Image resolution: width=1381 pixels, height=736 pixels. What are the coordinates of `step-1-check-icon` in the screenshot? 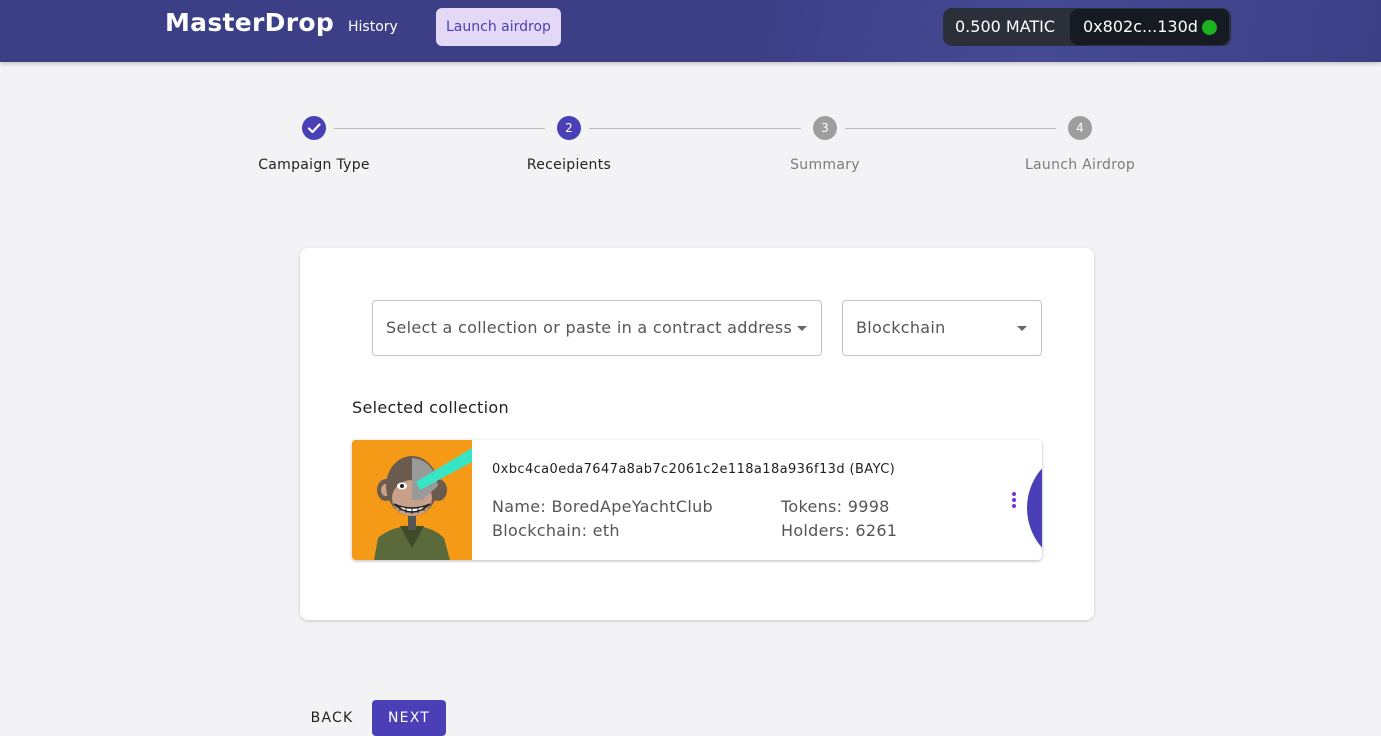 It's located at (314, 128).